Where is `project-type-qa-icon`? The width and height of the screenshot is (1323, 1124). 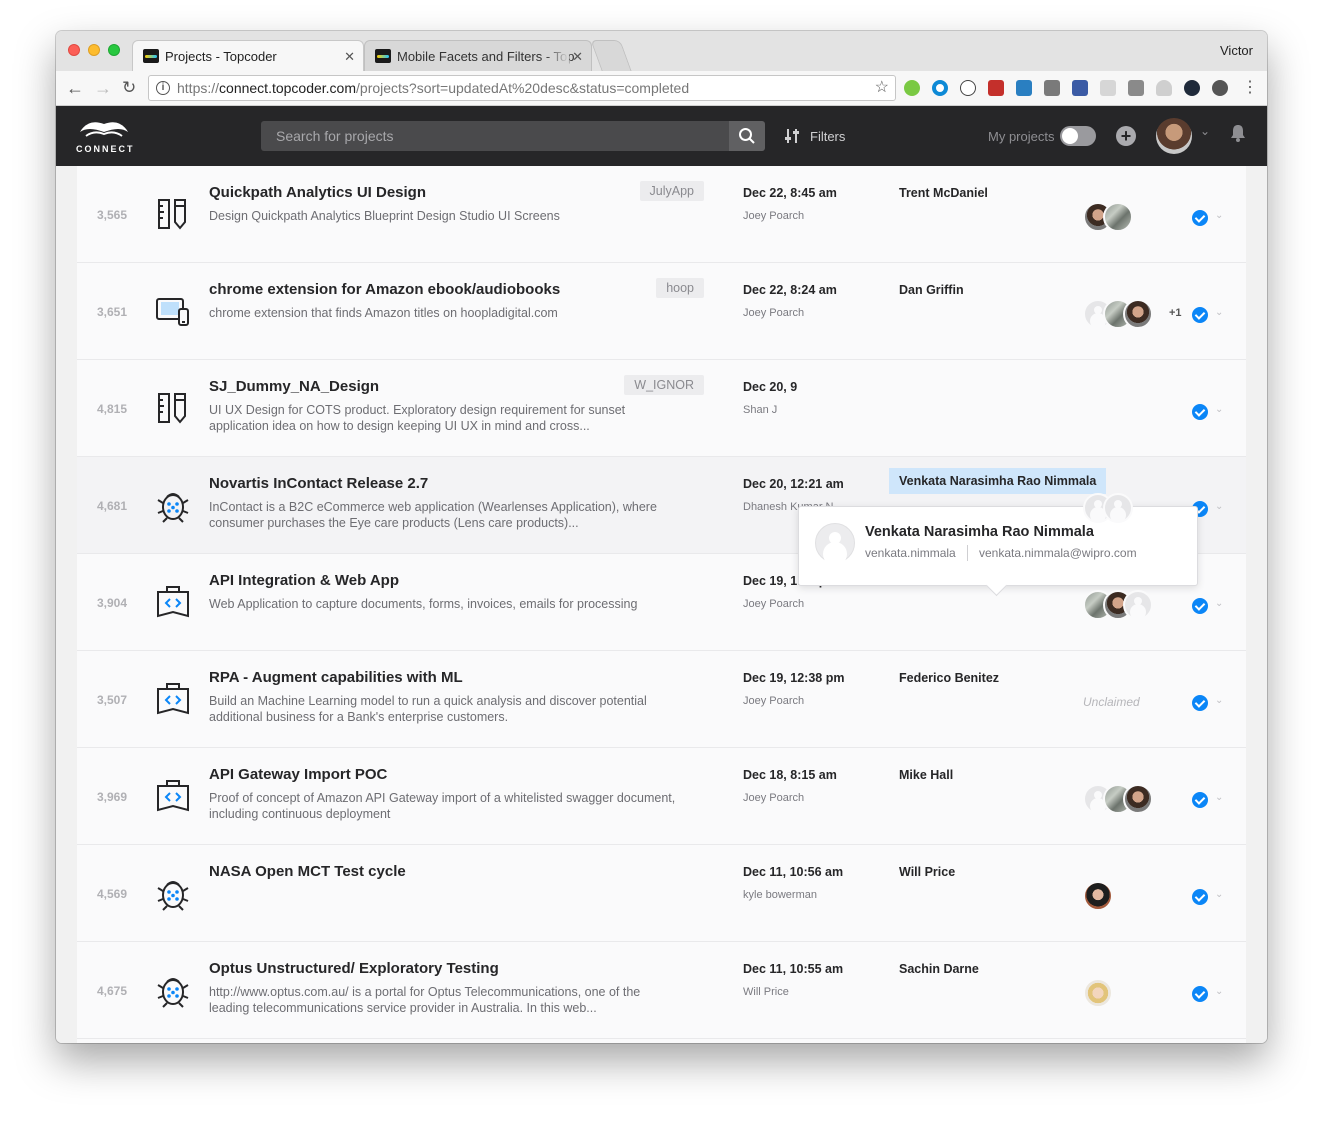
project-type-qa-icon is located at coordinates (173, 505).